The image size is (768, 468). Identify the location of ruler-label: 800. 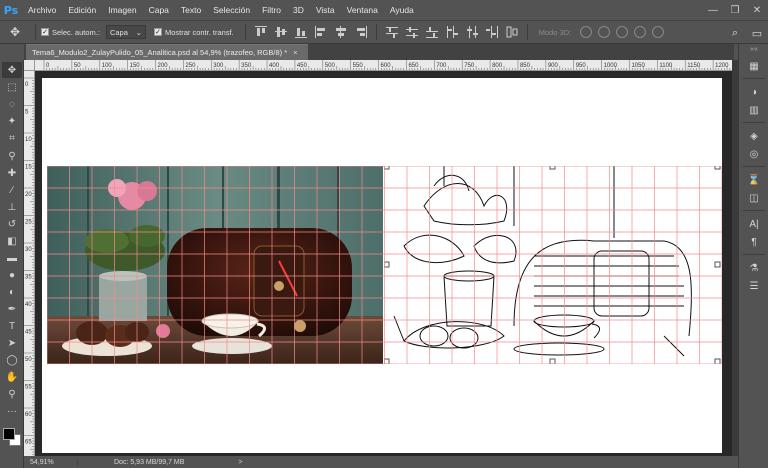
(497, 66).